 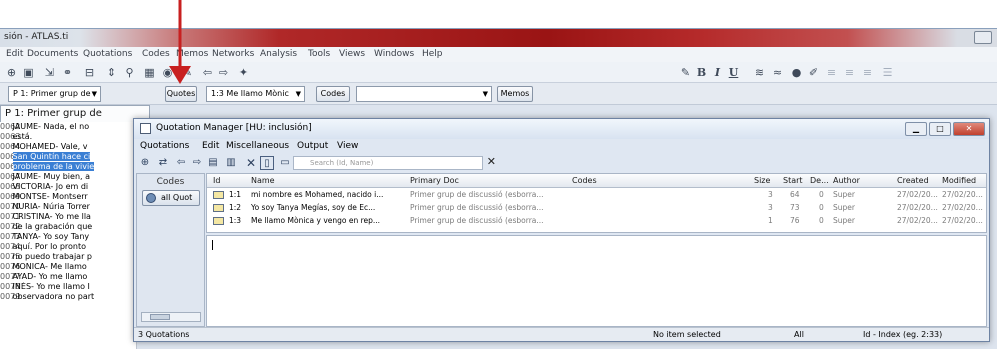 What do you see at coordinates (867, 72) in the screenshot?
I see `align-right-icon: ≡` at bounding box center [867, 72].